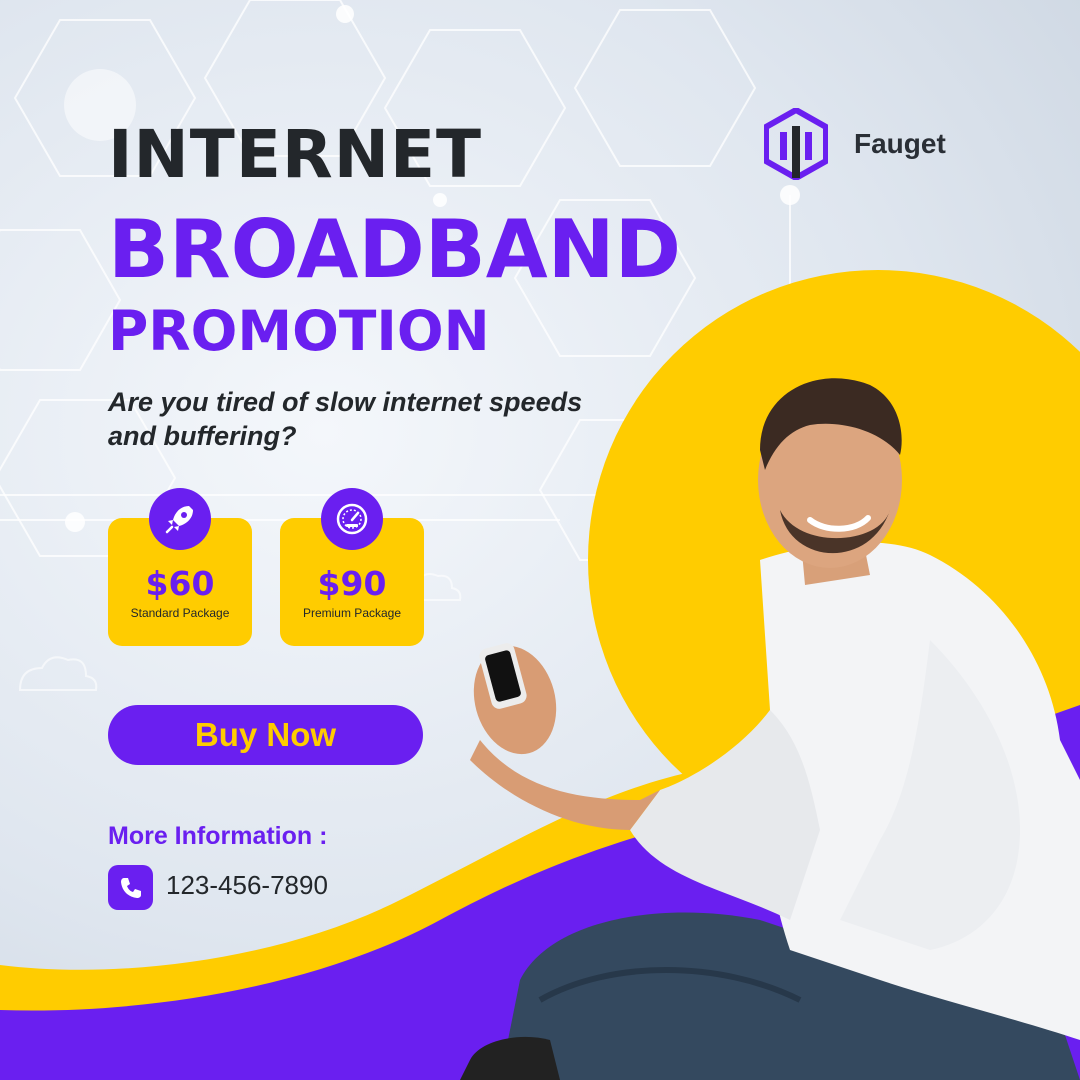  Describe the element at coordinates (180, 519) in the screenshot. I see `rocket-icon` at that location.